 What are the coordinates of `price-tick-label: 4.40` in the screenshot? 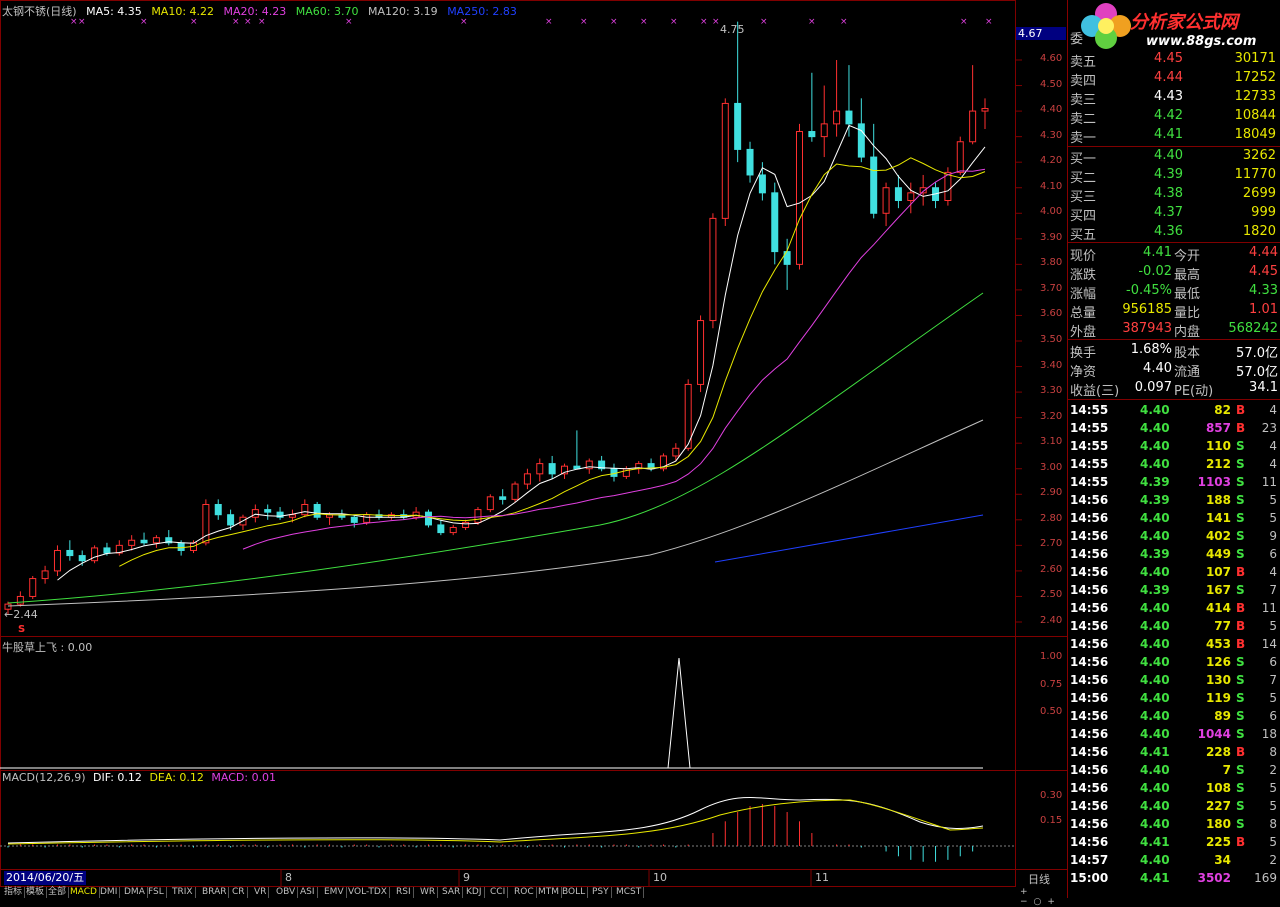 It's located at (1051, 110).